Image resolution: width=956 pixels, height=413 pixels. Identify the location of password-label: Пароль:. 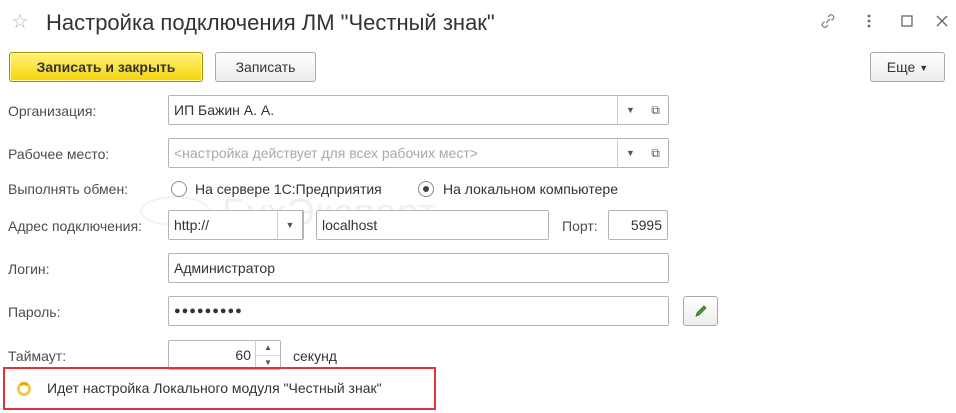
(34, 312).